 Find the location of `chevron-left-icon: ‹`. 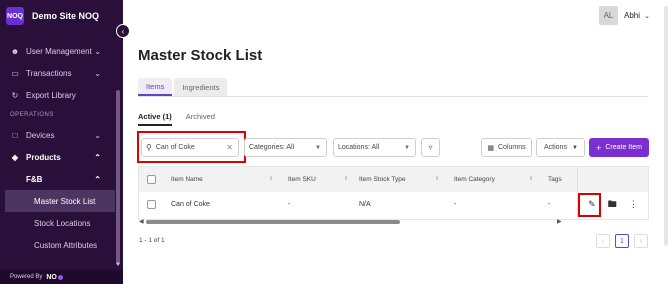

chevron-left-icon: ‹ is located at coordinates (603, 241).